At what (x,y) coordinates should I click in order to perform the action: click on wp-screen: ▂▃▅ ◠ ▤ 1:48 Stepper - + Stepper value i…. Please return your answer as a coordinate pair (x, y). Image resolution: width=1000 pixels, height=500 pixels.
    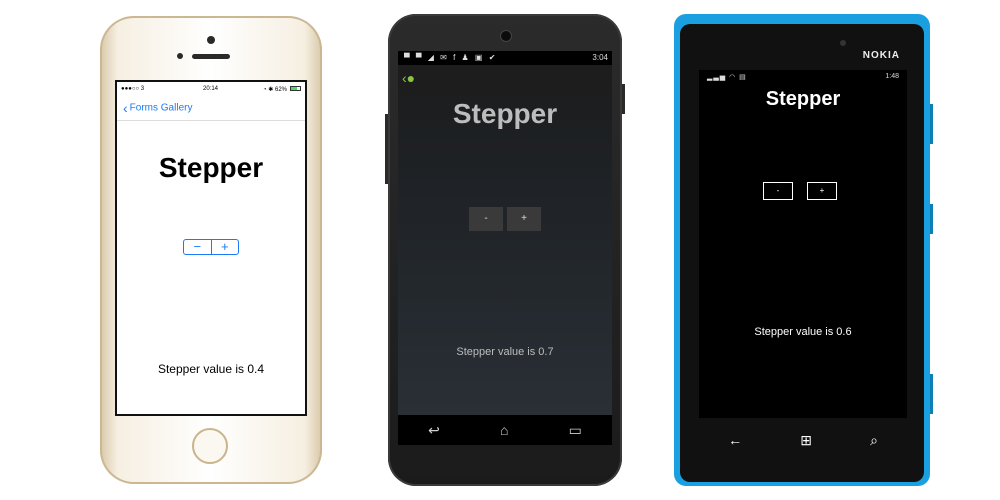
    Looking at the image, I should click on (803, 244).